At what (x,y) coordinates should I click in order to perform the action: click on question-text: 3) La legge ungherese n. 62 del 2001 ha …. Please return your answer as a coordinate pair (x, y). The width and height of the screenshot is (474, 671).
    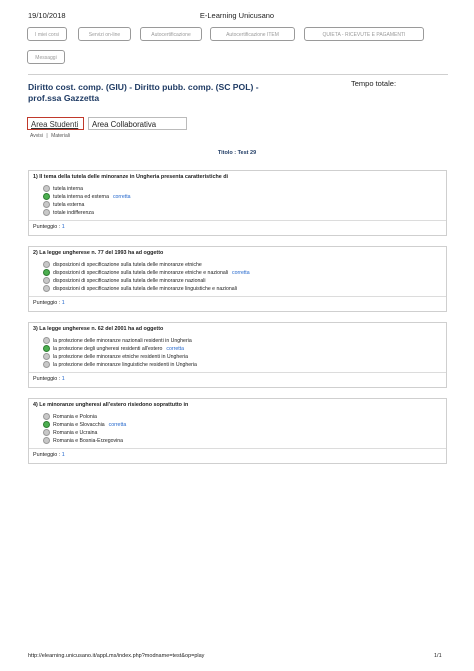
    Looking at the image, I should click on (98, 329).